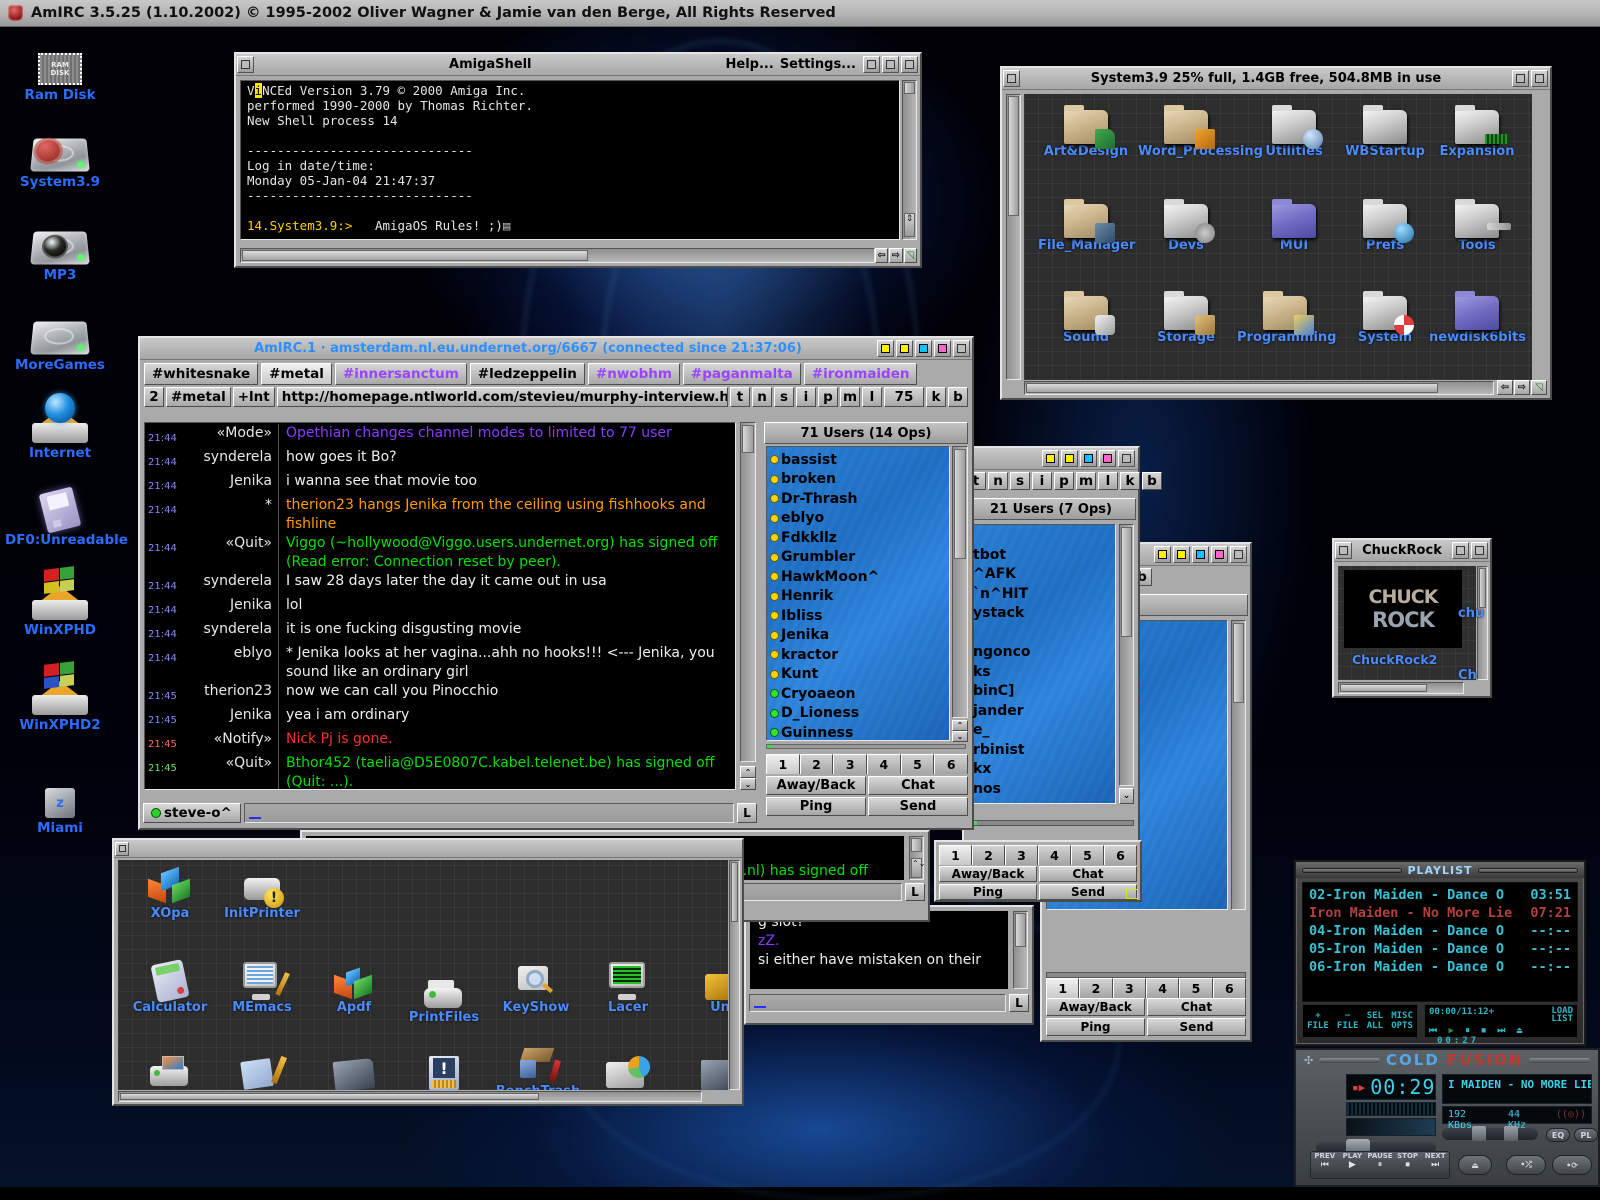 The image size is (1600, 1200). Describe the element at coordinates (1186, 223) in the screenshot. I see `drawer-icon-devs: Devs` at that location.